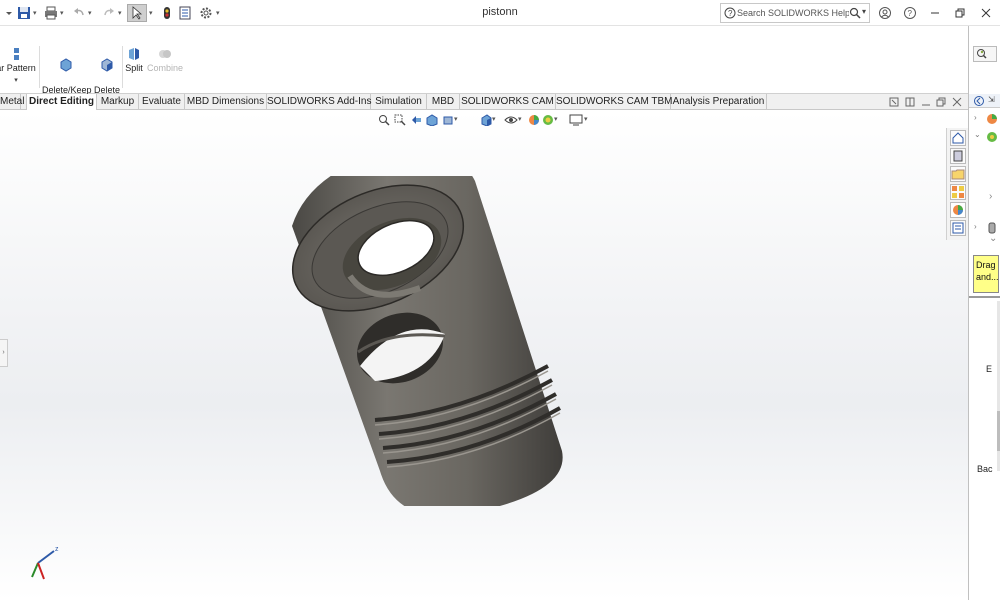  I want to click on linear-pattern-label: ar Pattern, so click(18, 68).